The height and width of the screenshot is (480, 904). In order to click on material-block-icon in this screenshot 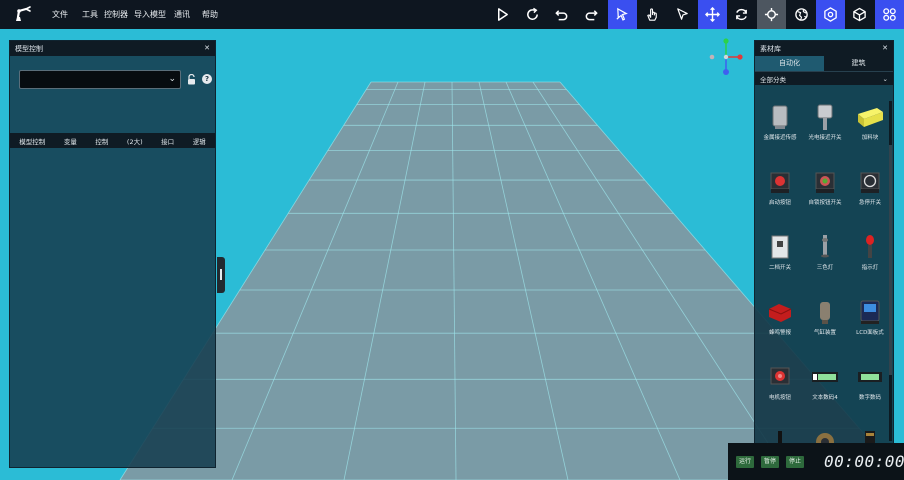, I will do `click(870, 117)`.